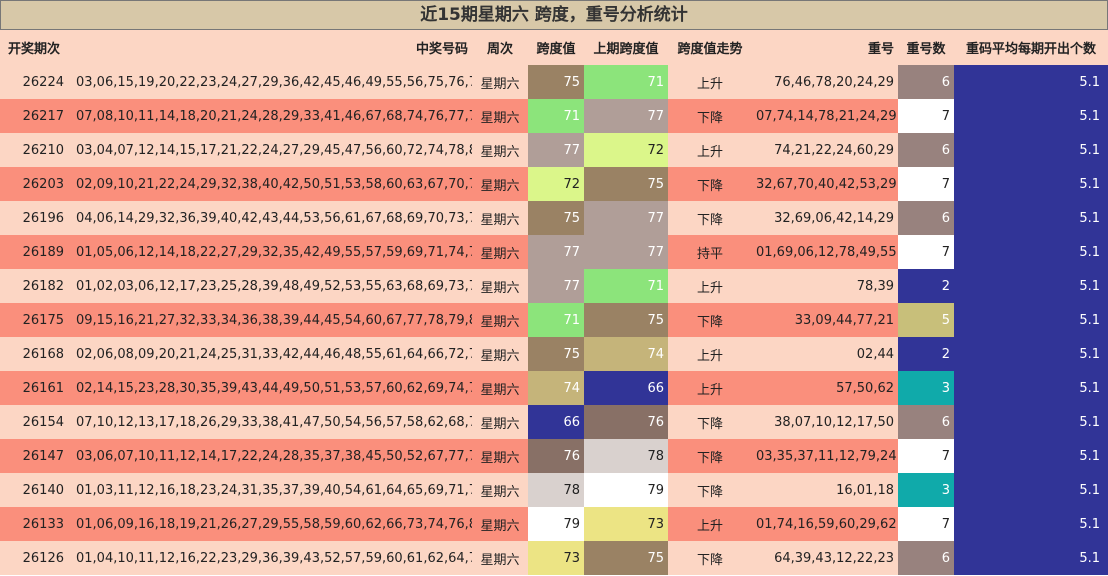 The height and width of the screenshot is (576, 1108). Describe the element at coordinates (626, 150) in the screenshot. I see `prev-span-cell: 72` at that location.